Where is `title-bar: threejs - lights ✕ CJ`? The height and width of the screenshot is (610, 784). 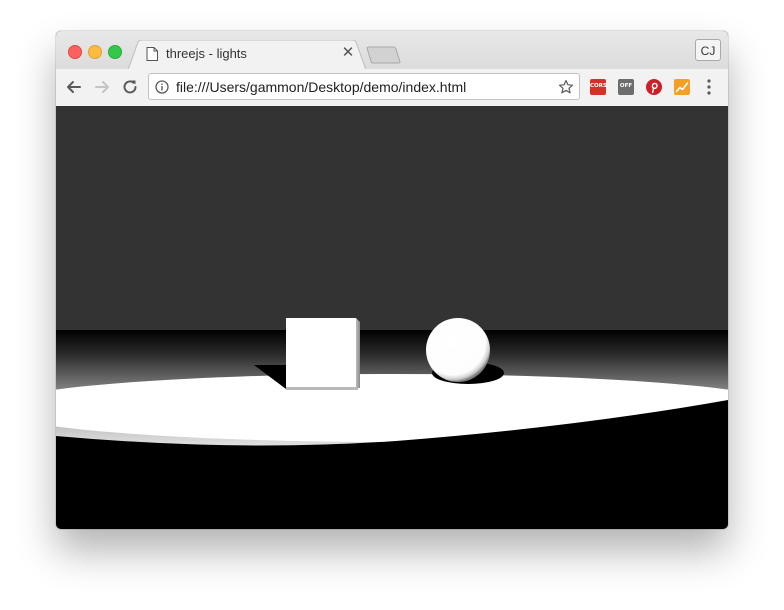
title-bar: threejs - lights ✕ CJ is located at coordinates (392, 50).